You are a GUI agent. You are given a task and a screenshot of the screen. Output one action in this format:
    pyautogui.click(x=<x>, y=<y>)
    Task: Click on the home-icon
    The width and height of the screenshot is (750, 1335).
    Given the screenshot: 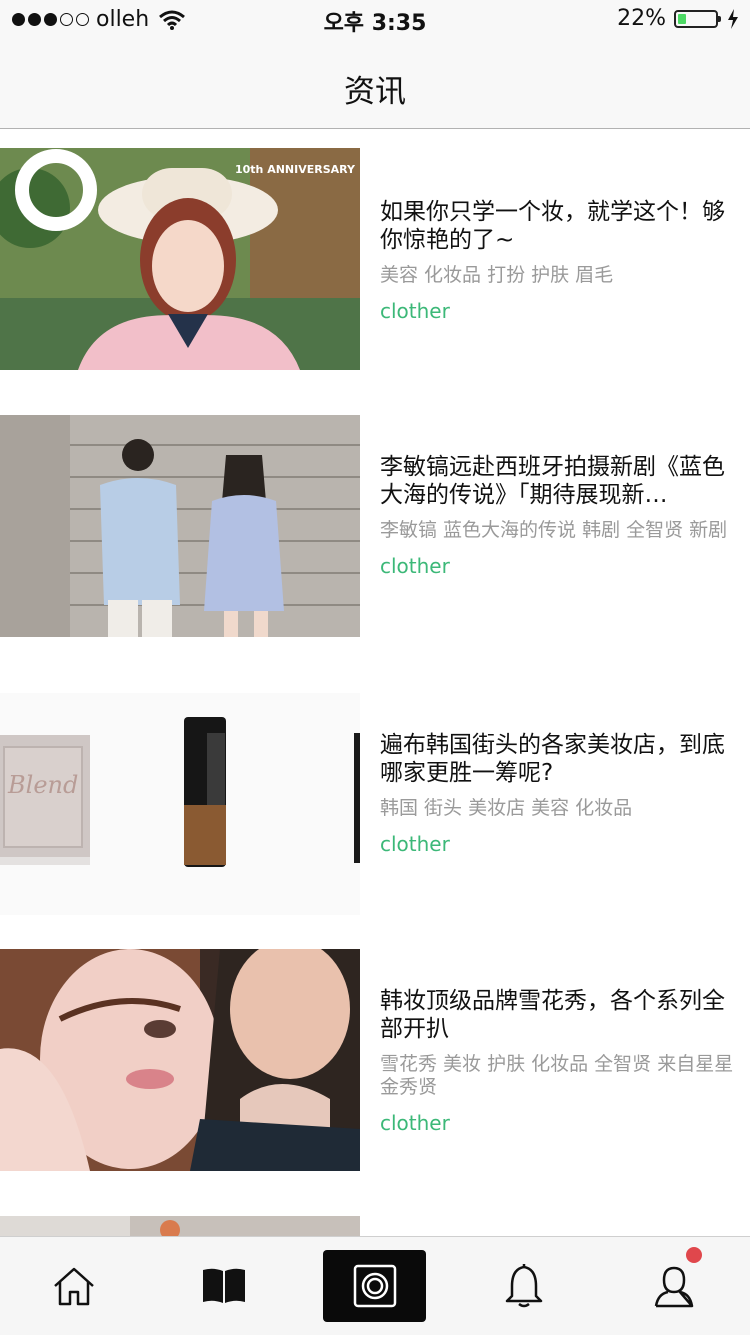 What is the action you would take?
    pyautogui.click(x=74, y=1286)
    